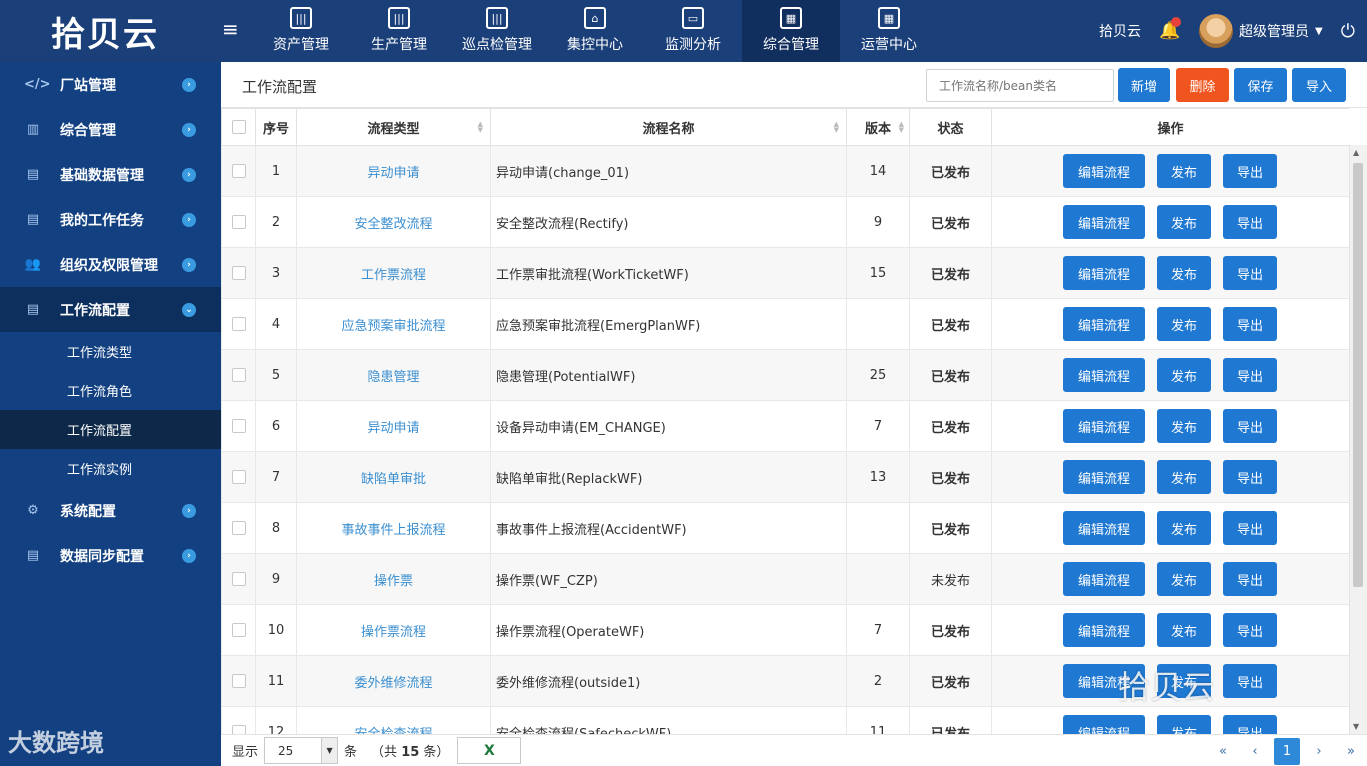 Image resolution: width=1367 pixels, height=766 pixels. Describe the element at coordinates (785, 630) in the screenshot. I see `table-row: 10 操作票流程 操作票流程(OperateWF) 7 已发布 编辑流程 发布 导出` at that location.